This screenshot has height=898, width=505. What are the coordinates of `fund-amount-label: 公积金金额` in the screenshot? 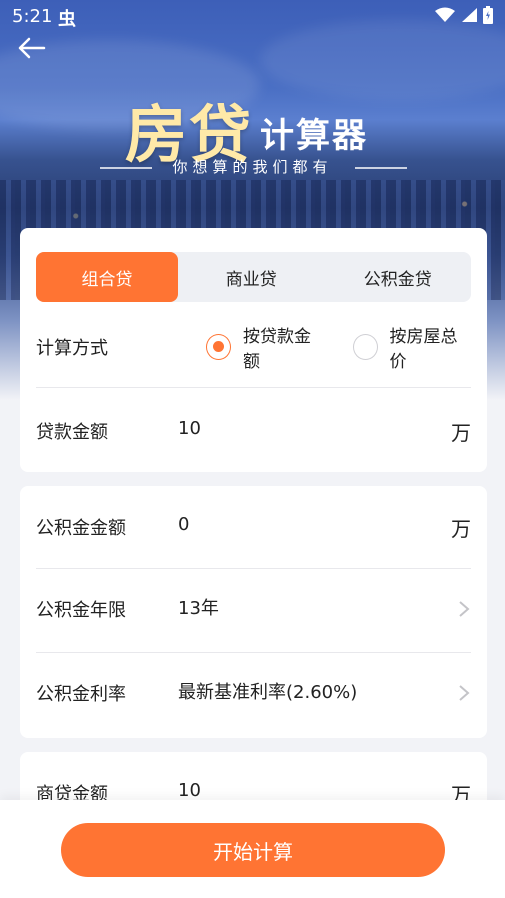 It's located at (81, 528).